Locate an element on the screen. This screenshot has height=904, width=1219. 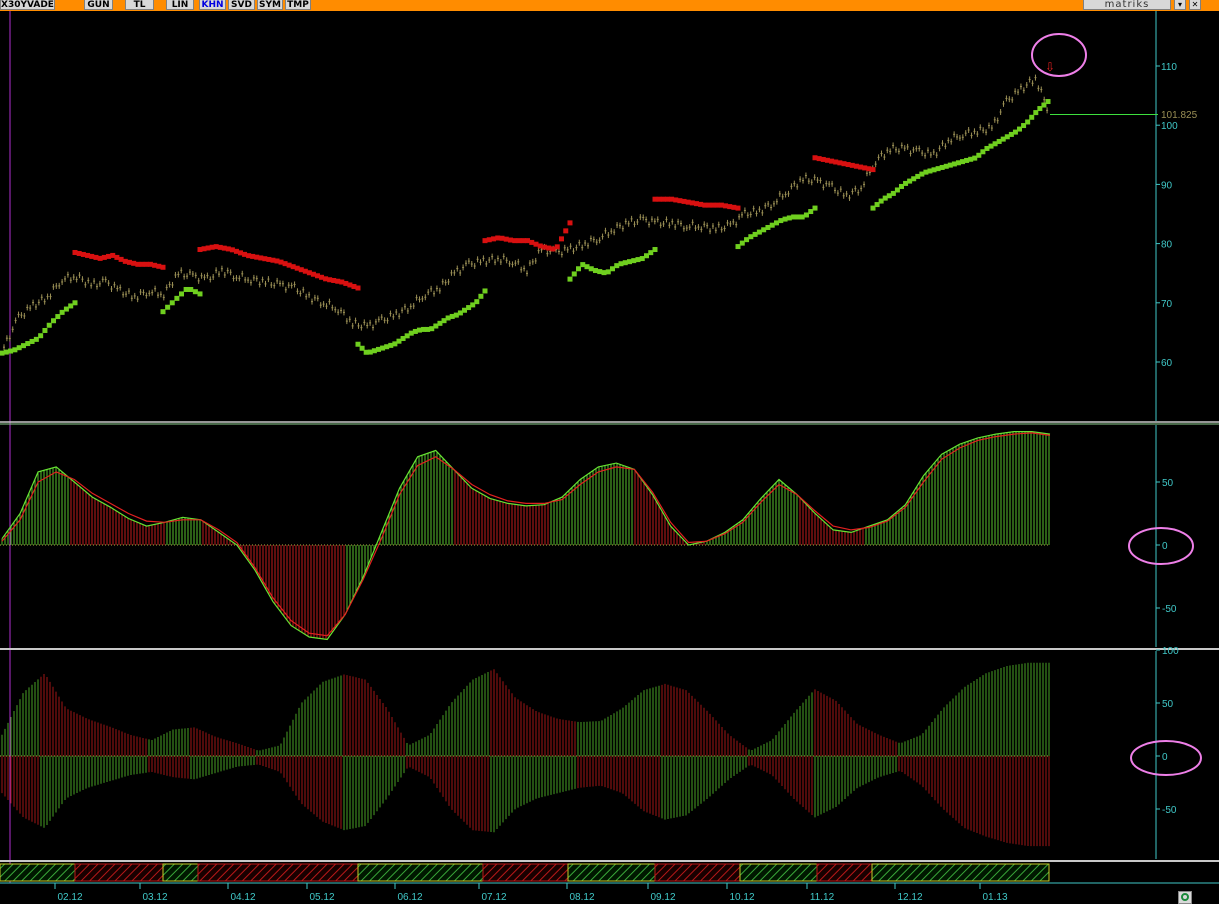
x-tick-label: 10.12 is located at coordinates (741, 897).